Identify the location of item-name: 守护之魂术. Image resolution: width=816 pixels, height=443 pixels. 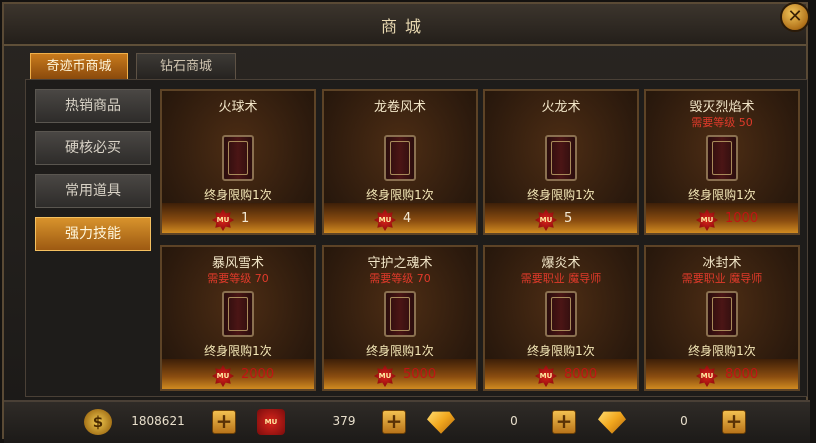
(400, 263).